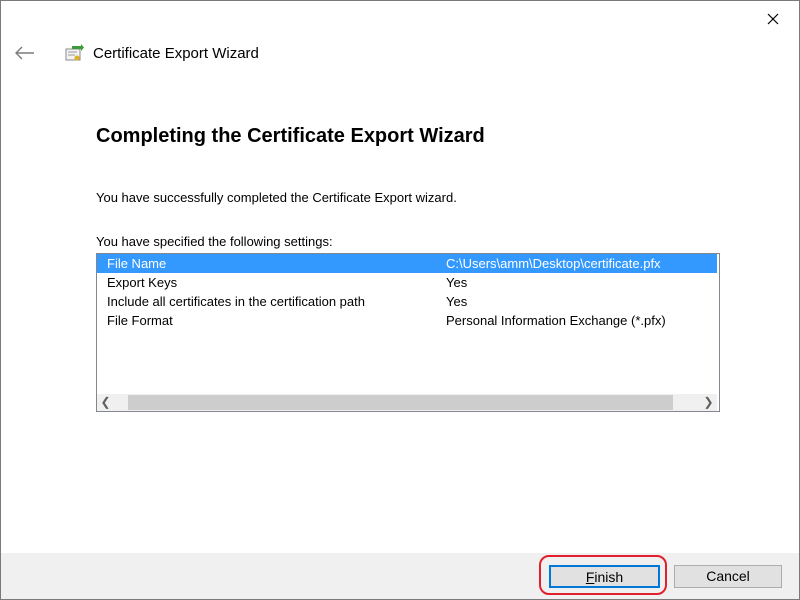 The width and height of the screenshot is (800, 600). What do you see at coordinates (609, 577) in the screenshot?
I see `finish-label-rest: inish` at bounding box center [609, 577].